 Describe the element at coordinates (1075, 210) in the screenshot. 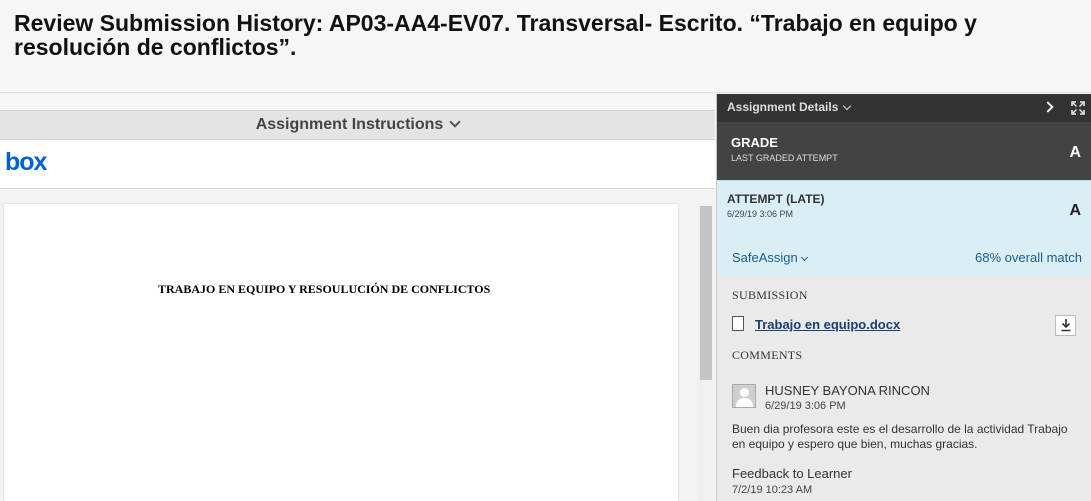

I see `attempt-grade: A` at that location.